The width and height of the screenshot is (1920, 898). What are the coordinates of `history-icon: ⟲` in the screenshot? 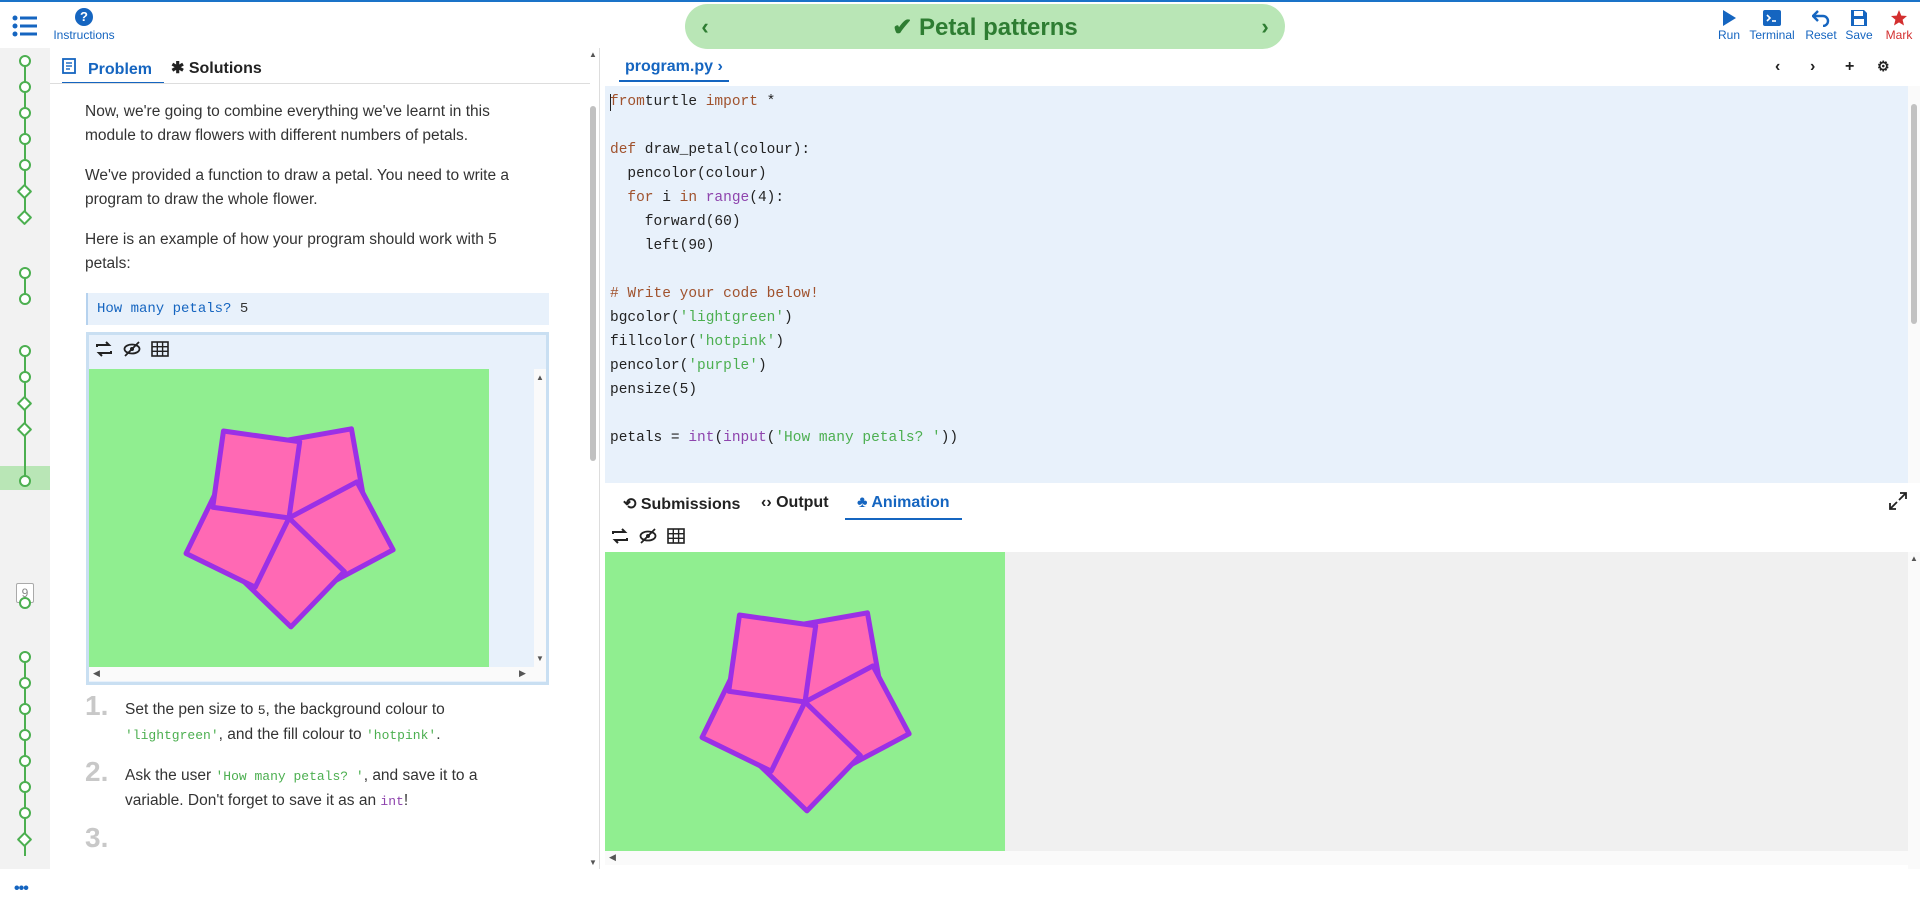 It's located at (630, 504).